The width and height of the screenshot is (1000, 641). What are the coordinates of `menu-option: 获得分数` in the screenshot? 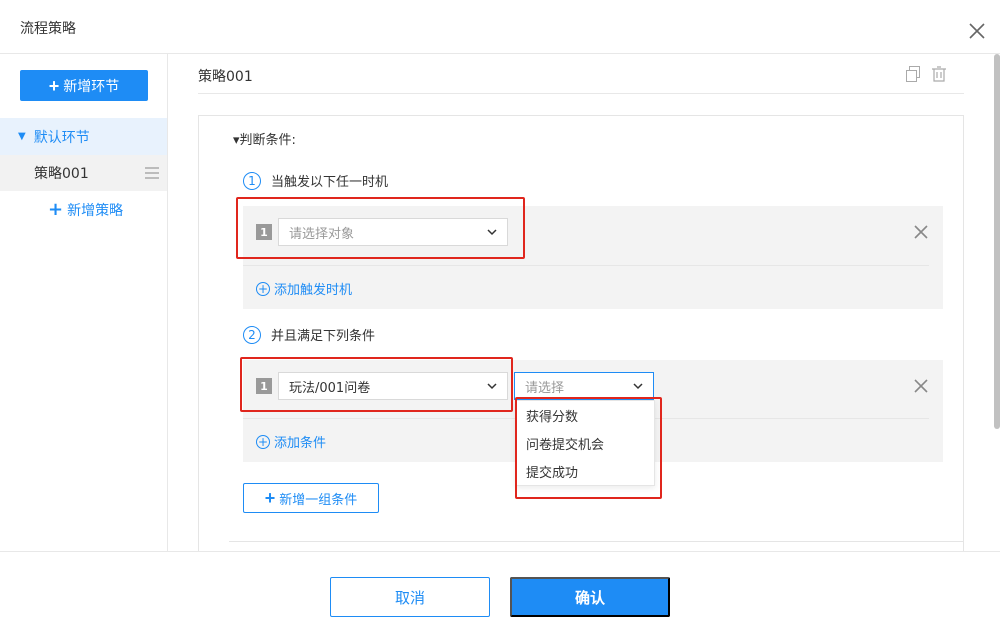 It's located at (585, 415).